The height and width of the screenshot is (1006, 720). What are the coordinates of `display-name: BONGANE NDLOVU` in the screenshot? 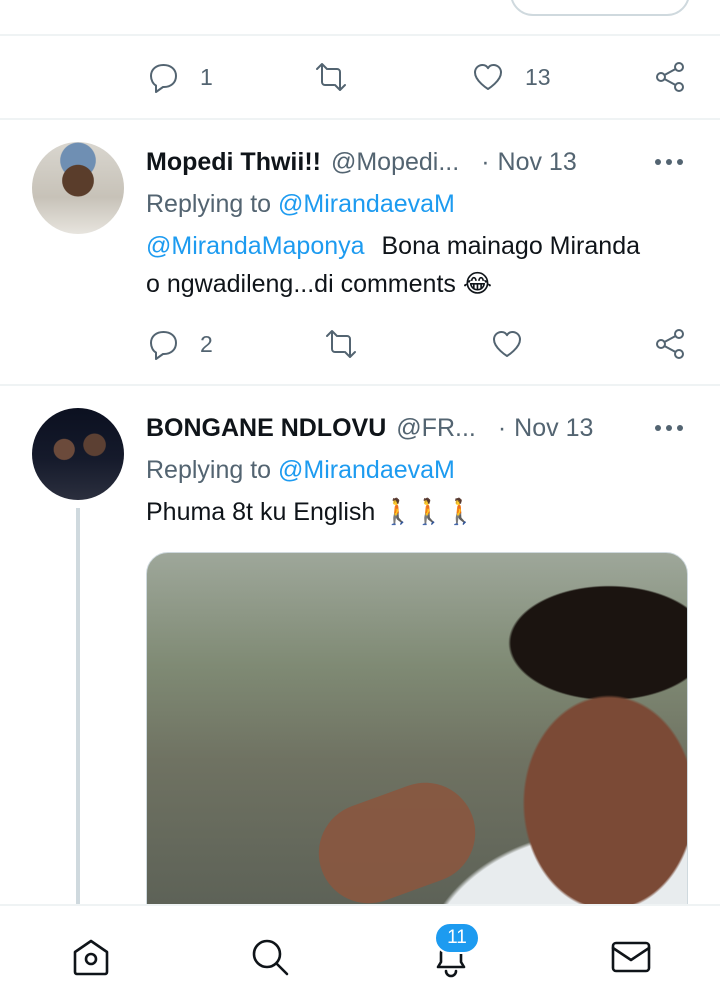 It's located at (266, 428).